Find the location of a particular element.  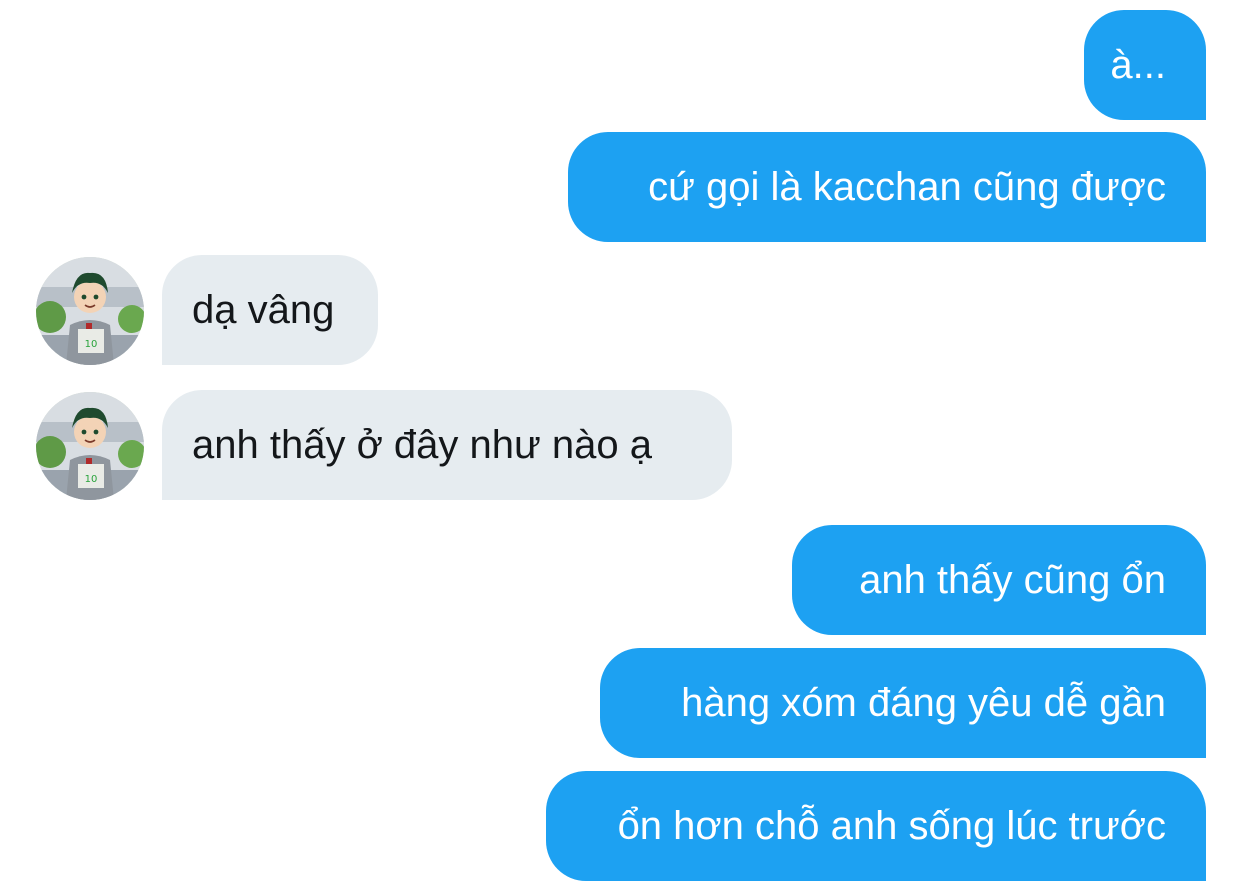

message-text: hàng xóm đáng yêu dễ gần is located at coordinates (923, 703).